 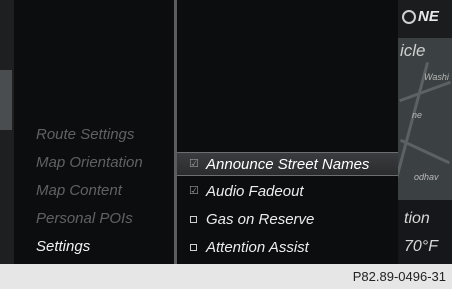 I want to click on submenu-item-gas-on-reserve: Gas on Reserve, so click(x=288, y=220).